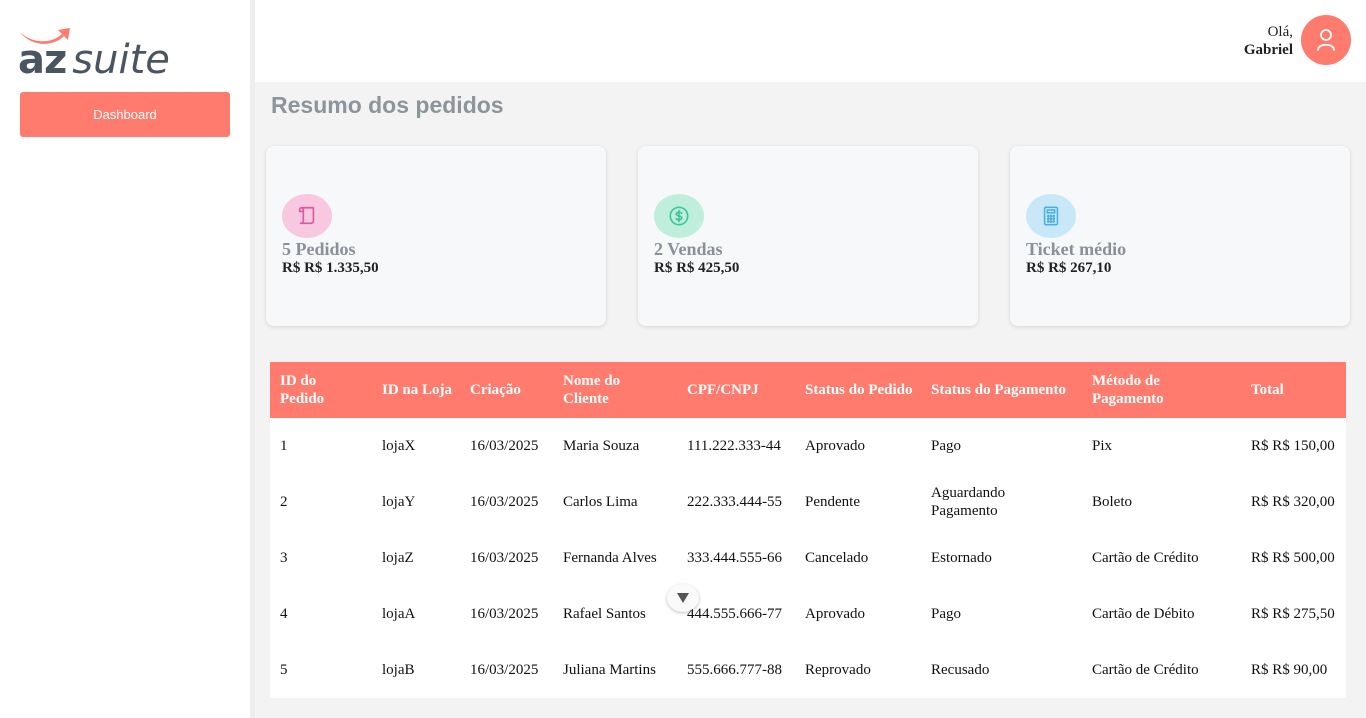  Describe the element at coordinates (399, 614) in the screenshot. I see `cell-store-id: lojaA` at that location.